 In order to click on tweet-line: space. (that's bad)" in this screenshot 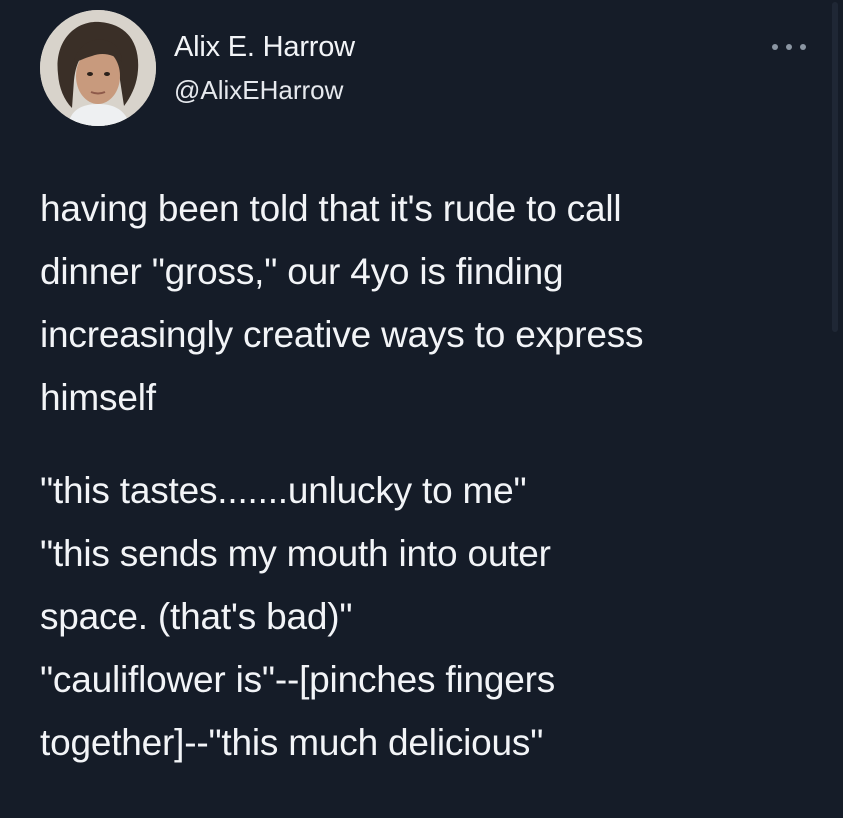, I will do `click(196, 616)`.